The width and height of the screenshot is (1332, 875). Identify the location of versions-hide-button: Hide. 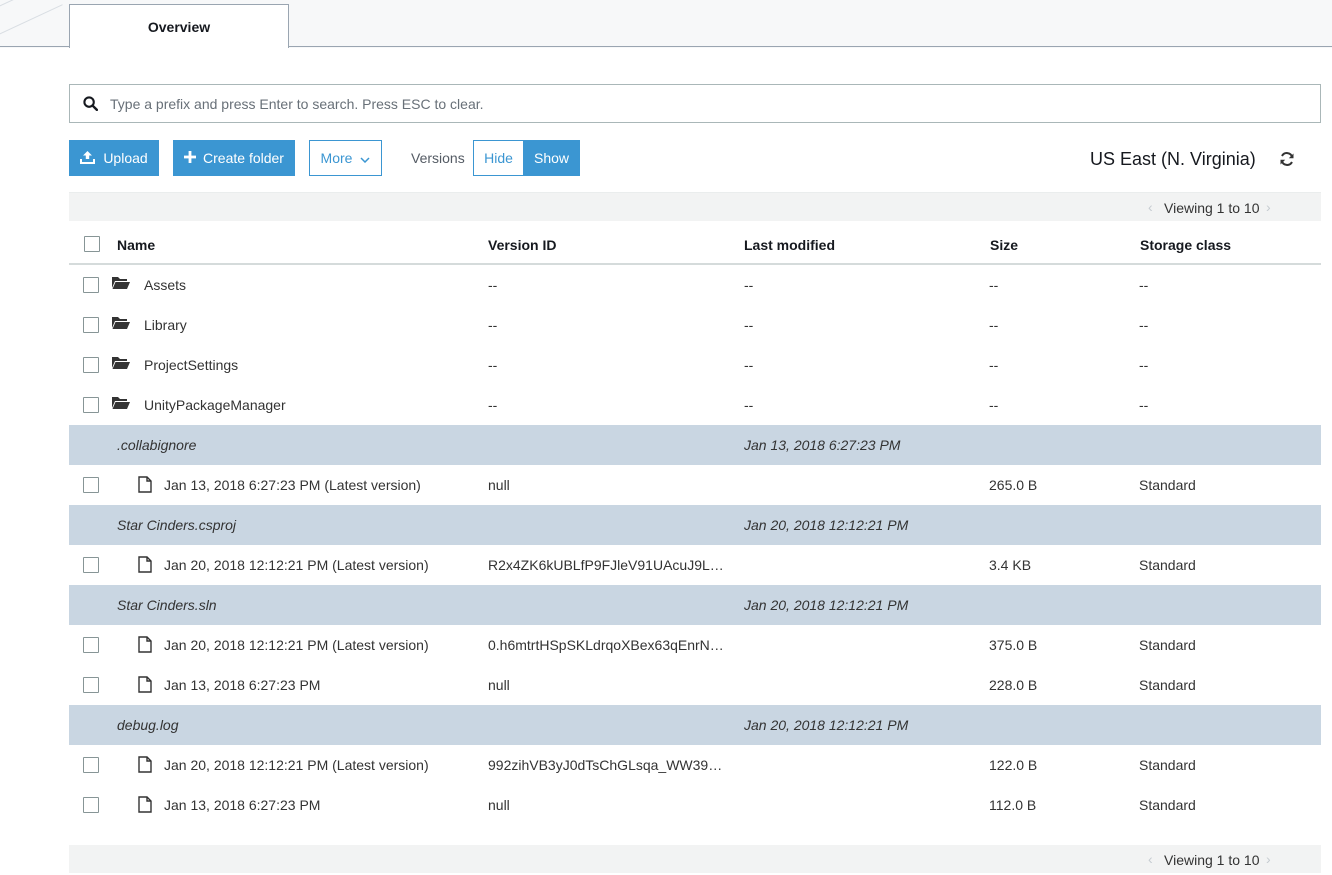
(498, 158).